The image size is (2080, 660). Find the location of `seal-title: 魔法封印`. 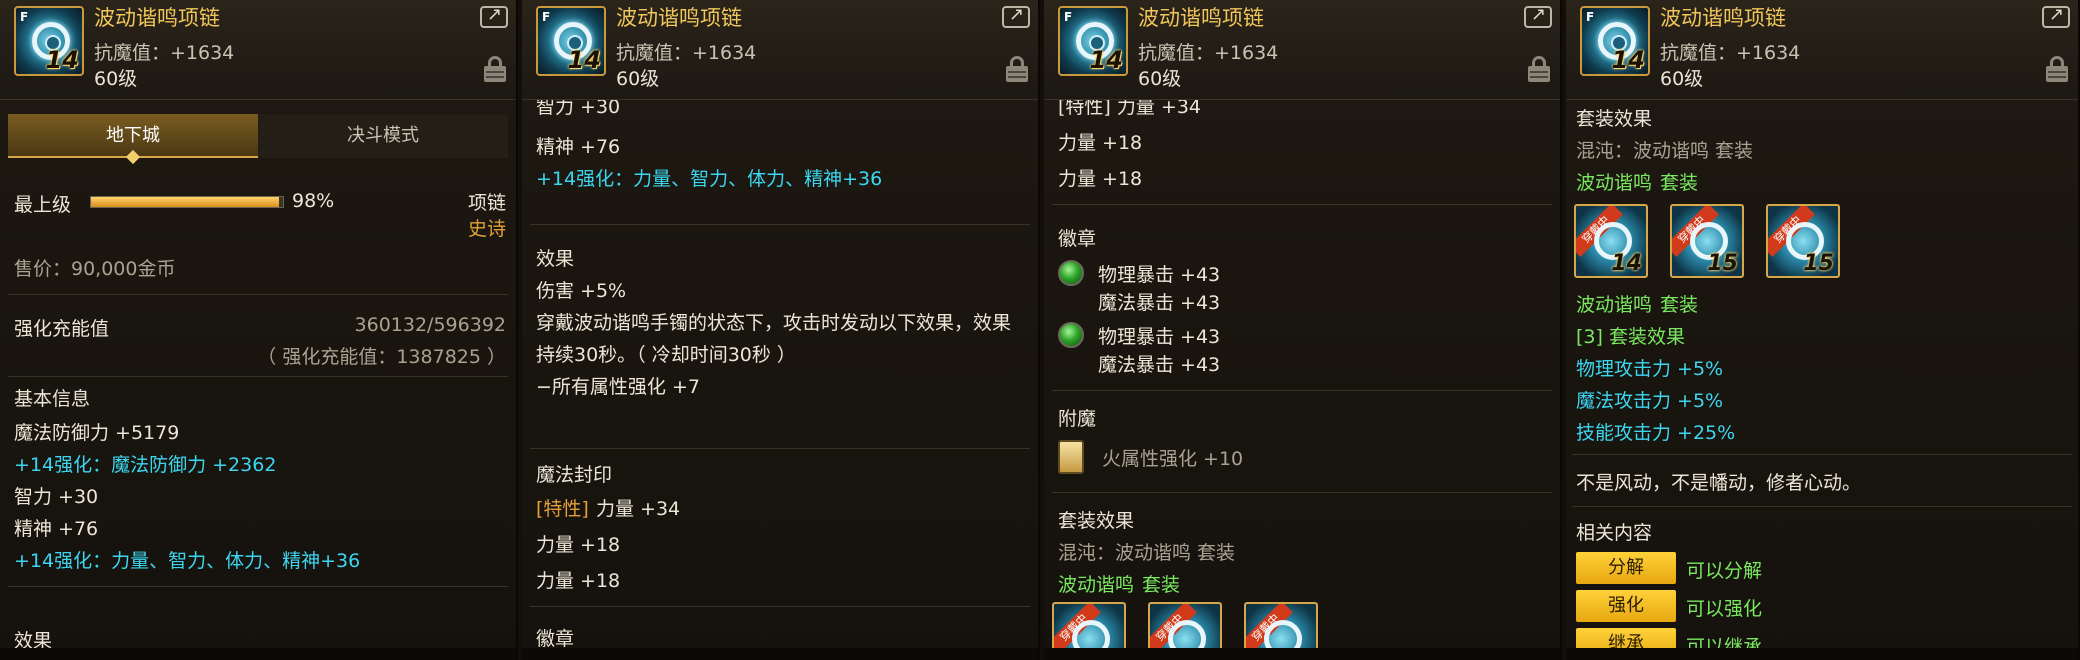

seal-title: 魔法封印 is located at coordinates (574, 475).